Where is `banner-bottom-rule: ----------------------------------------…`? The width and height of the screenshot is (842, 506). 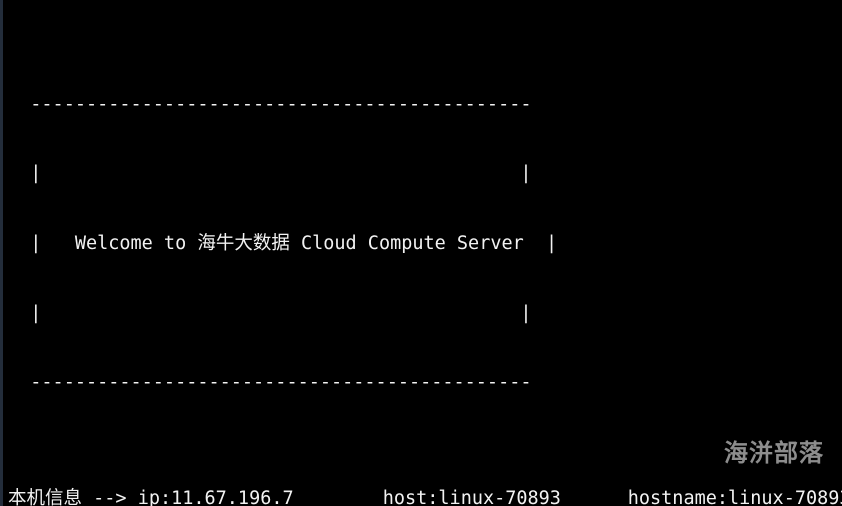
banner-bottom-rule: ----------------------------------------… is located at coordinates (270, 383).